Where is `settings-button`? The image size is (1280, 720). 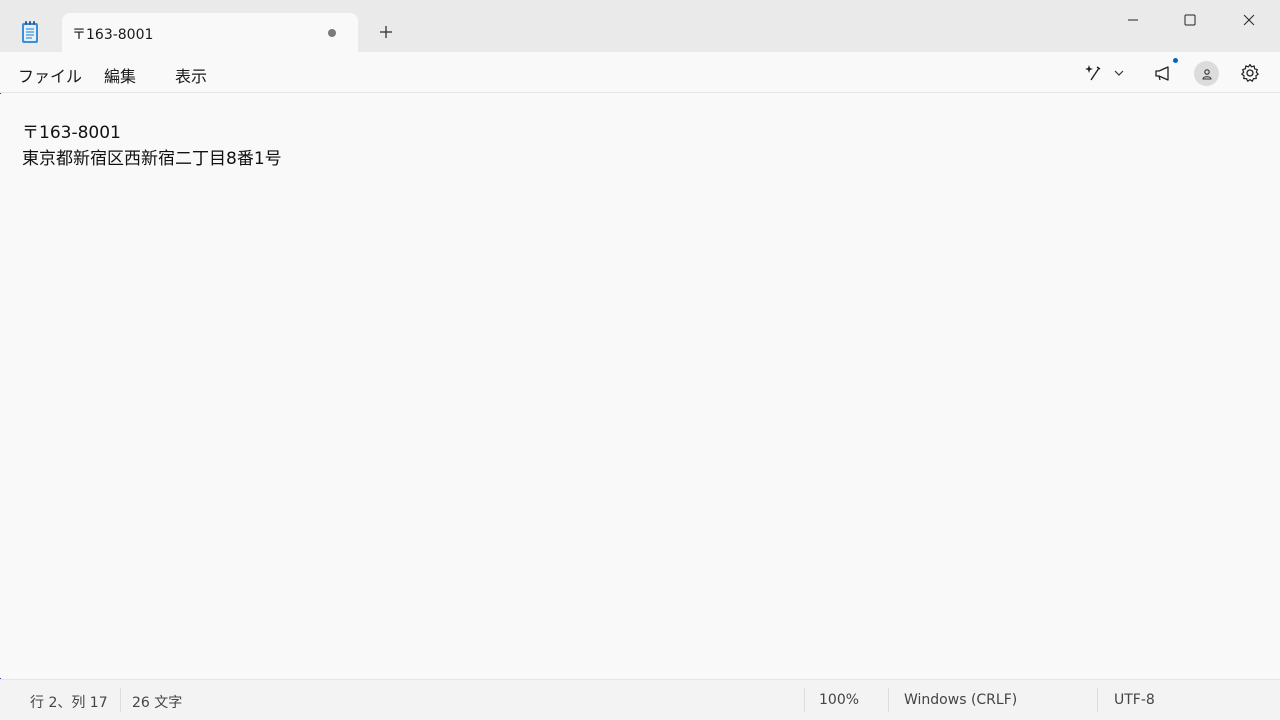
settings-button is located at coordinates (1250, 73).